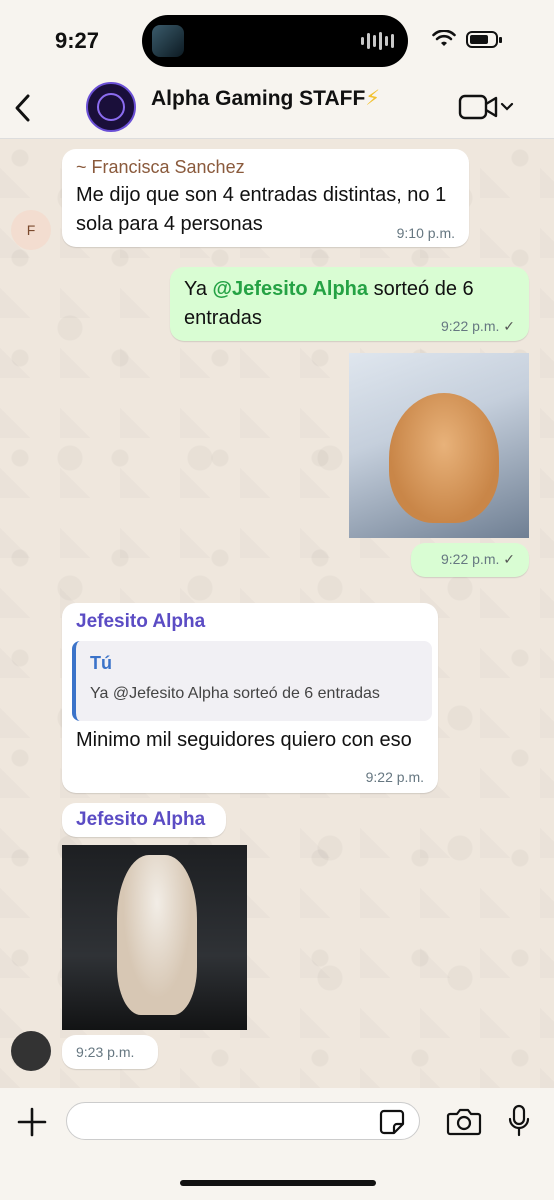 The height and width of the screenshot is (1200, 554). Describe the element at coordinates (168, 41) in the screenshot. I see `now-playing-thumbnail` at that location.